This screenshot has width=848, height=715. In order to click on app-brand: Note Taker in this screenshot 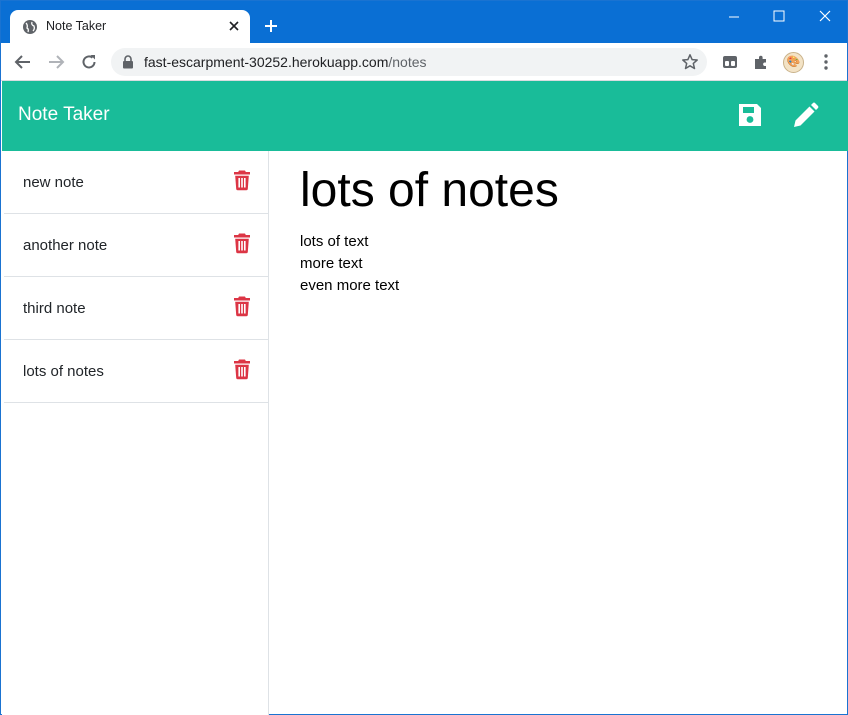, I will do `click(64, 115)`.